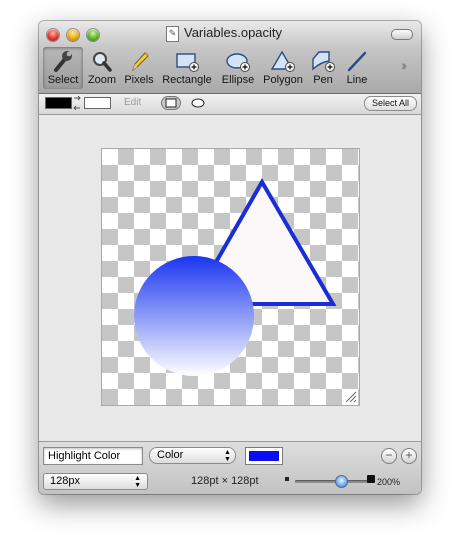 This screenshot has height=548, width=460. Describe the element at coordinates (357, 60) in the screenshot. I see `line-icon` at that location.